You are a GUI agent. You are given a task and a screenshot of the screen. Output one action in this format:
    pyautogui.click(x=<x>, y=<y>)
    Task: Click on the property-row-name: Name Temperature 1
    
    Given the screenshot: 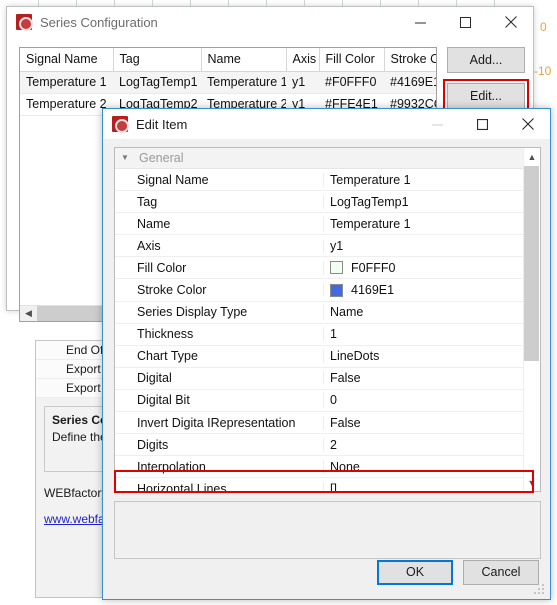 What is the action you would take?
    pyautogui.click(x=319, y=224)
    